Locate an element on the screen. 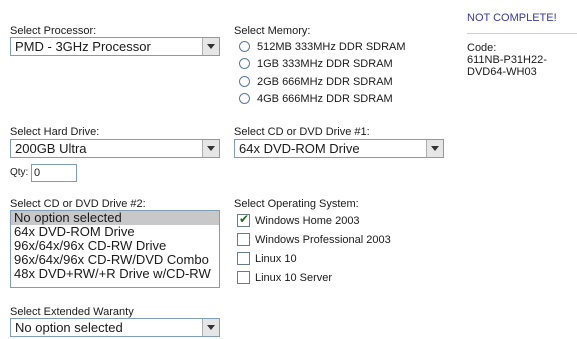 This screenshot has height=339, width=577. os-option-label: Windows Home 2003 is located at coordinates (307, 221).